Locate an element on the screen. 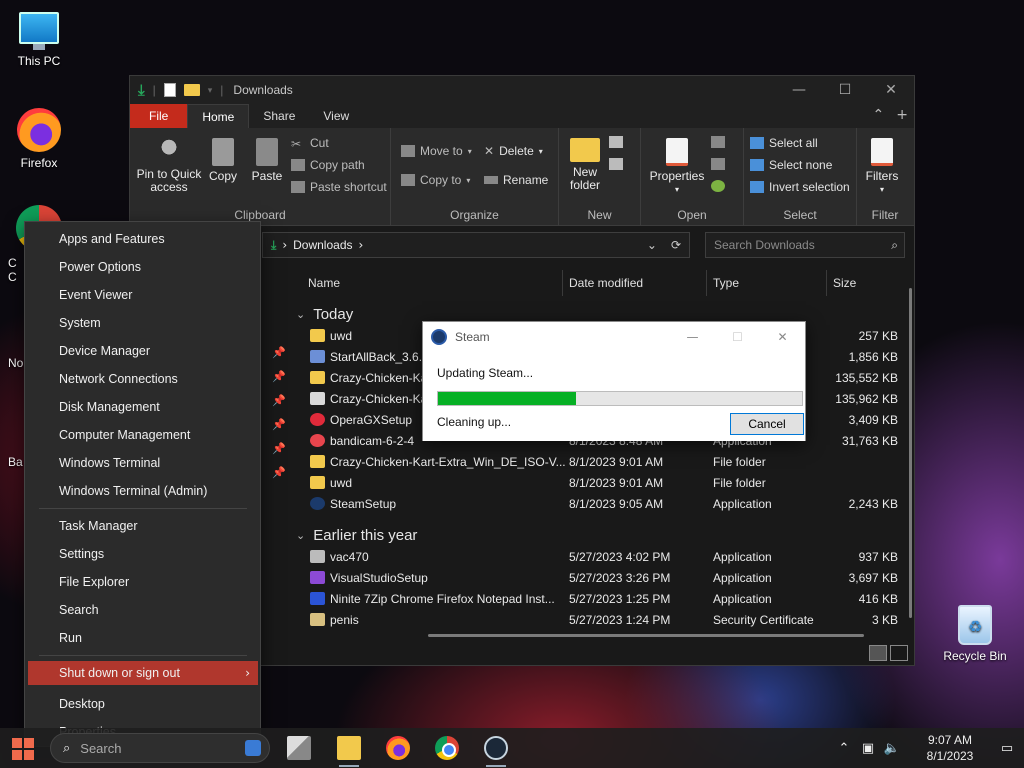 The height and width of the screenshot is (768, 1024). chevron-up-icon: ⌃ is located at coordinates (844, 748).